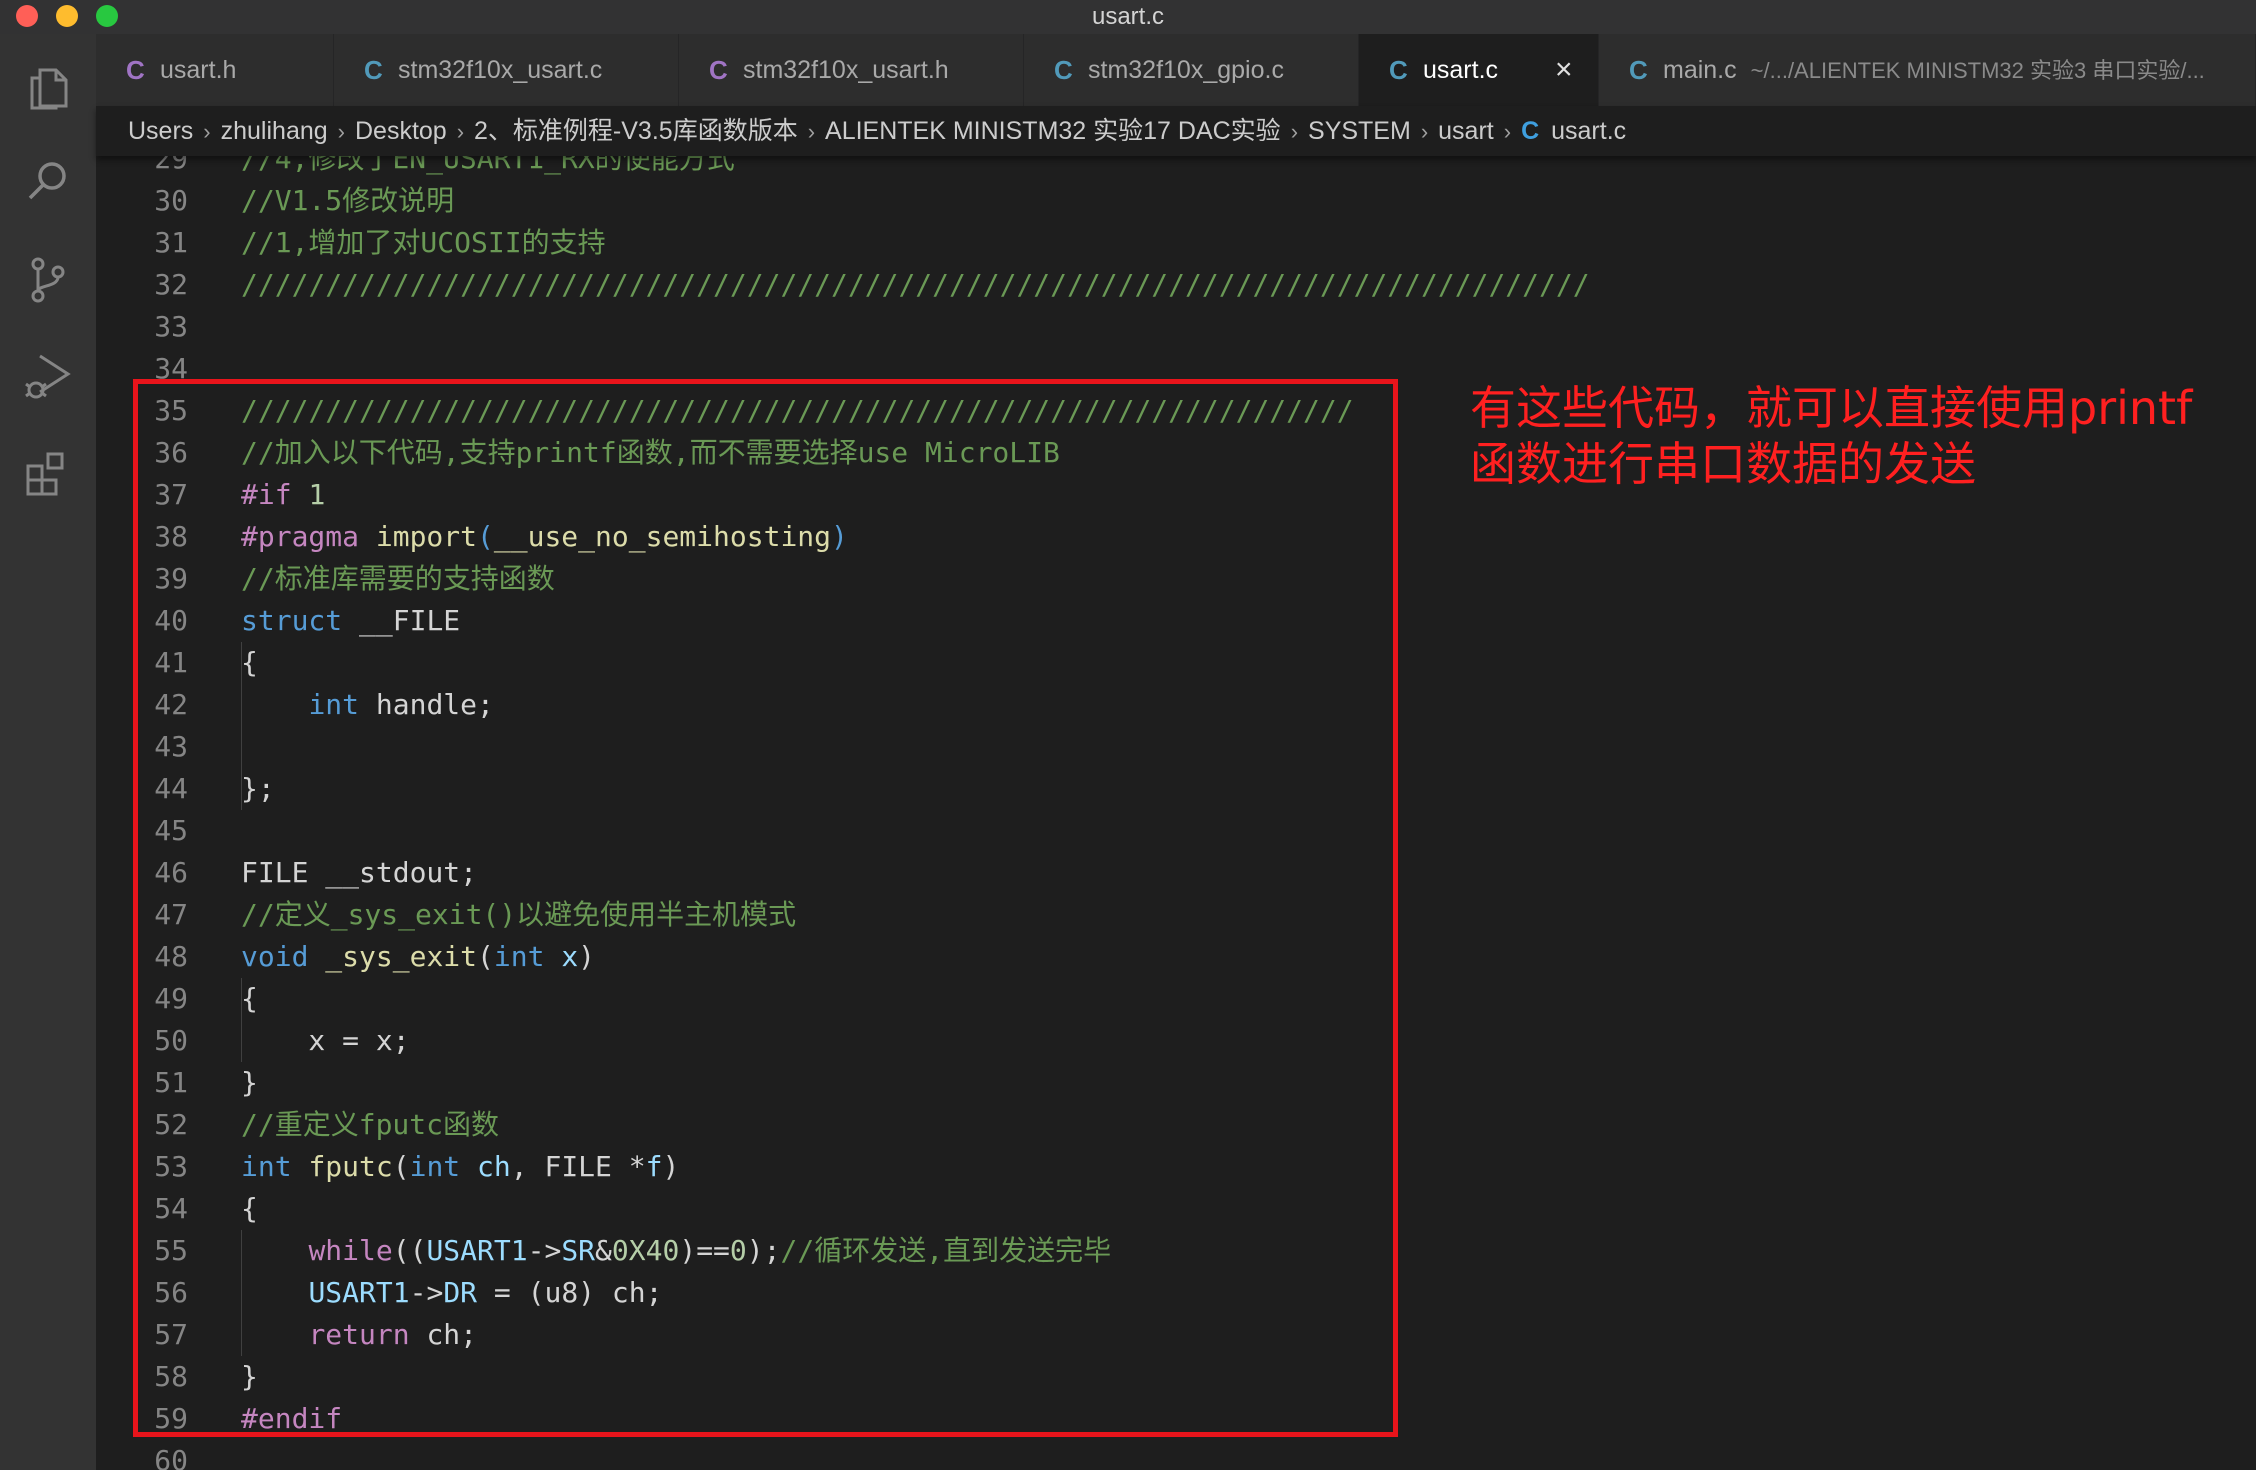 The height and width of the screenshot is (1470, 2256). Describe the element at coordinates (1564, 70) in the screenshot. I see `close-icon: ×` at that location.